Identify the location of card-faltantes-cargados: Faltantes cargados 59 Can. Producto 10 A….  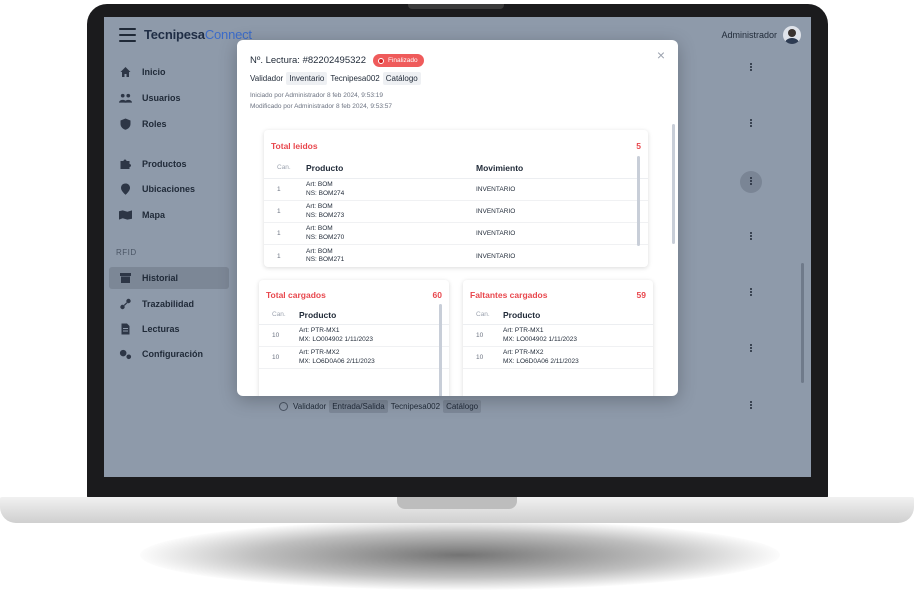
(558, 338).